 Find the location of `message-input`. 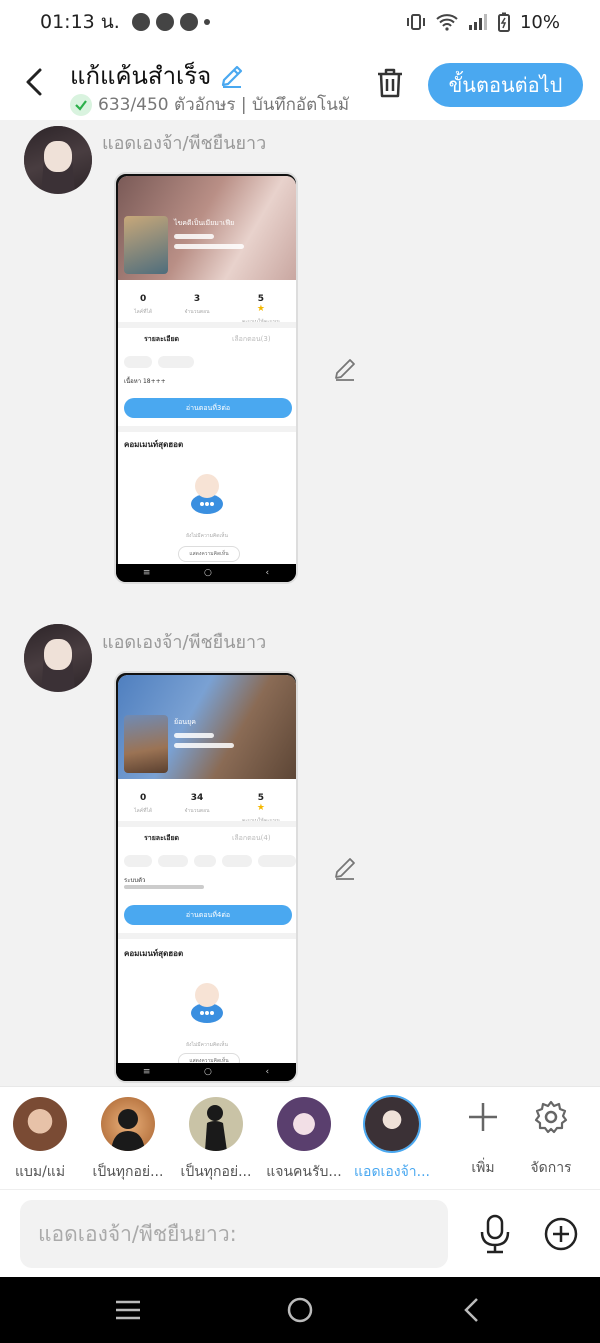

message-input is located at coordinates (234, 1234).